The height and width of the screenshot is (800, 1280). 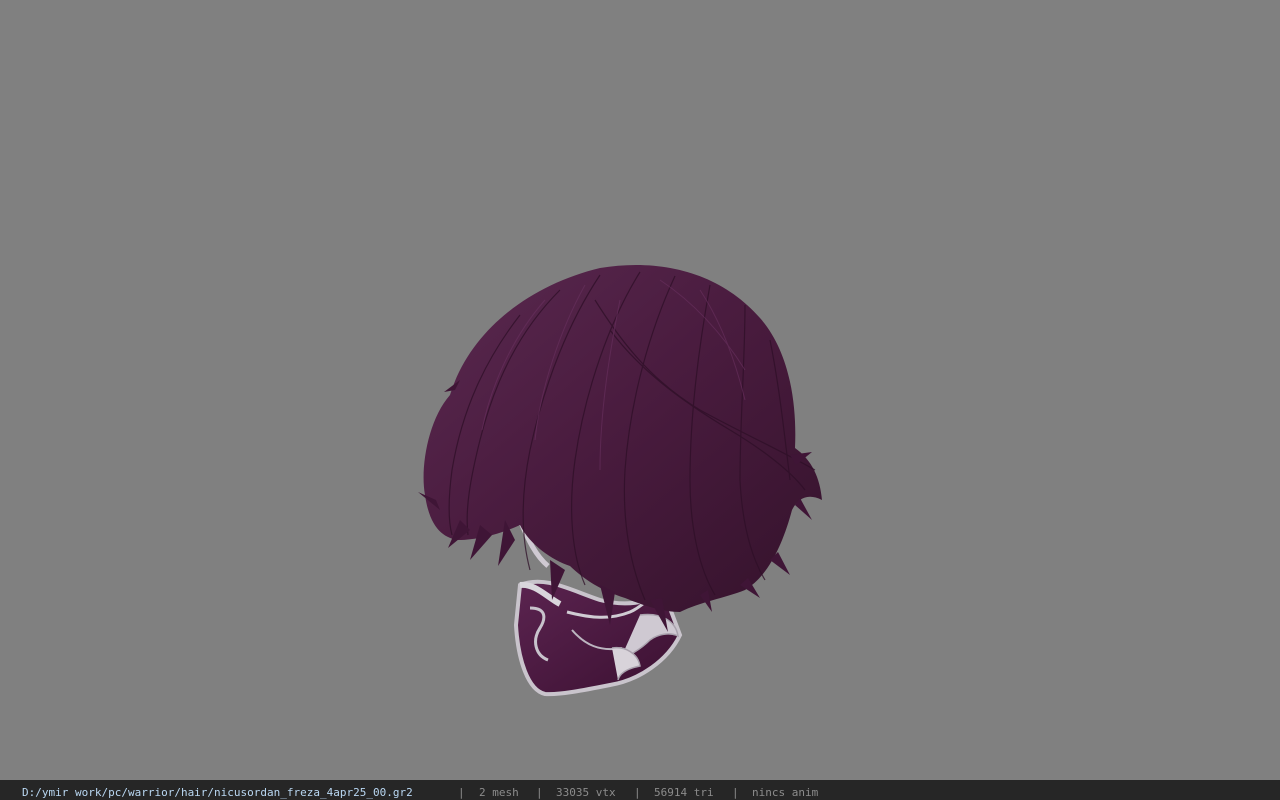 What do you see at coordinates (586, 792) in the screenshot?
I see `vertex-count: 33035 vtx` at bounding box center [586, 792].